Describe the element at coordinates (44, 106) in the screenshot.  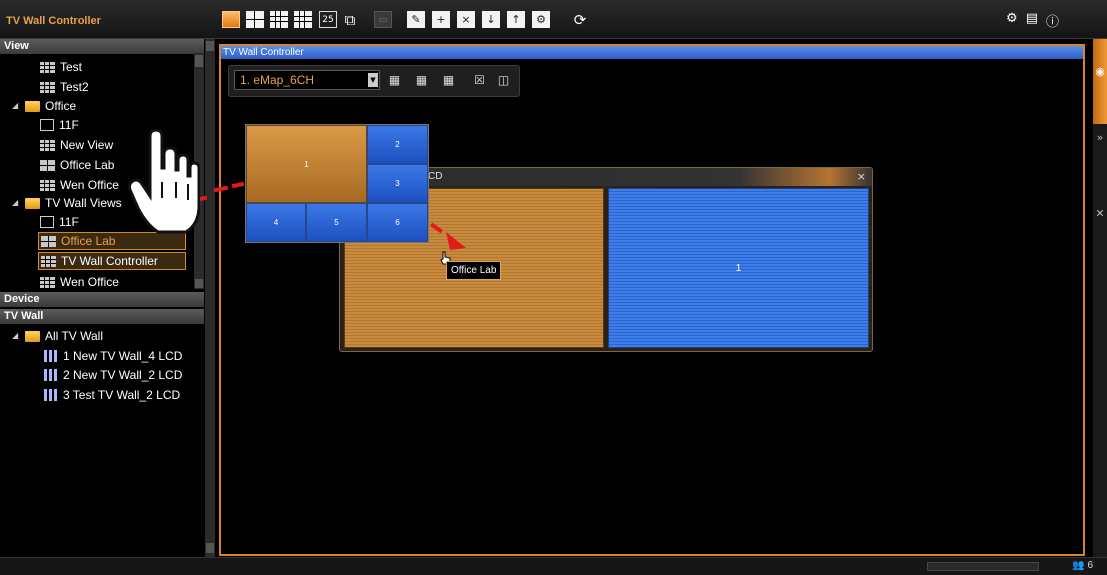
I see `tree-folder-office: ◢ Office` at that location.